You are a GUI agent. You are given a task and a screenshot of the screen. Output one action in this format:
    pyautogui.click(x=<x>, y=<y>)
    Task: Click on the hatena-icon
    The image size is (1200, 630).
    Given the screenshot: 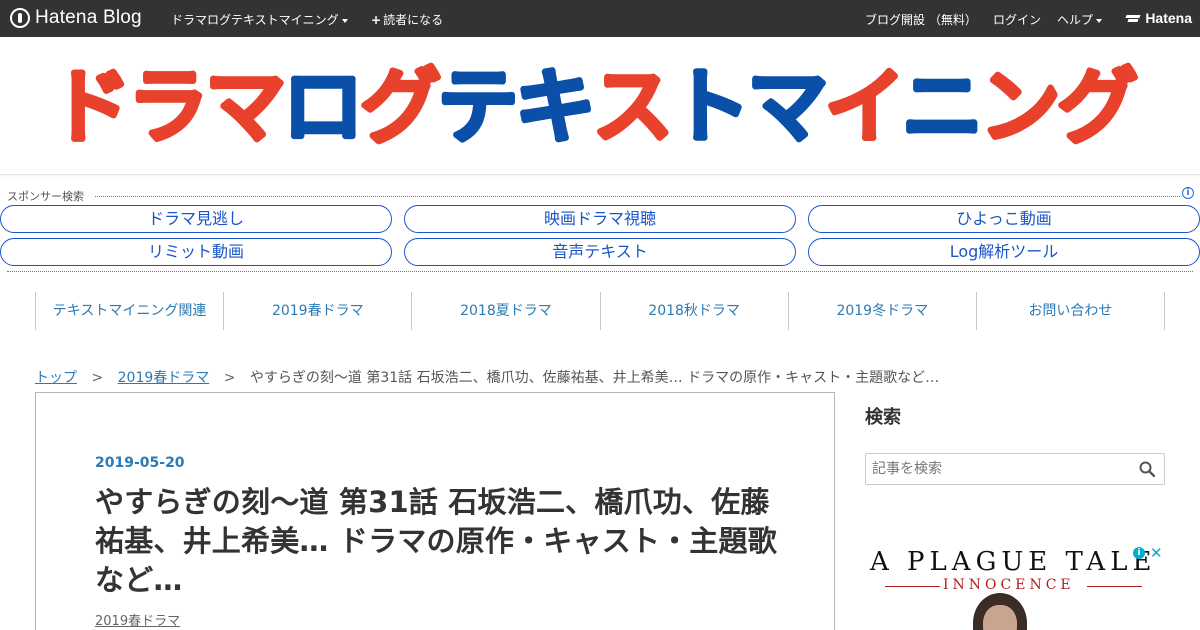 What is the action you would take?
    pyautogui.click(x=1134, y=18)
    